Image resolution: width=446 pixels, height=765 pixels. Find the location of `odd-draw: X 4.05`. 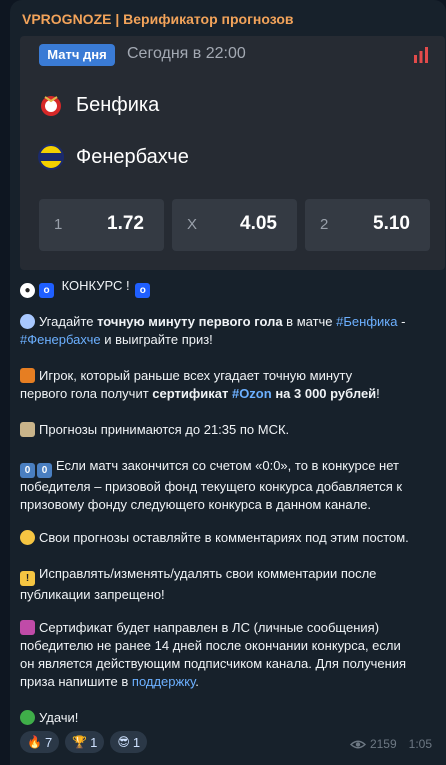

odd-draw: X 4.05 is located at coordinates (234, 225).